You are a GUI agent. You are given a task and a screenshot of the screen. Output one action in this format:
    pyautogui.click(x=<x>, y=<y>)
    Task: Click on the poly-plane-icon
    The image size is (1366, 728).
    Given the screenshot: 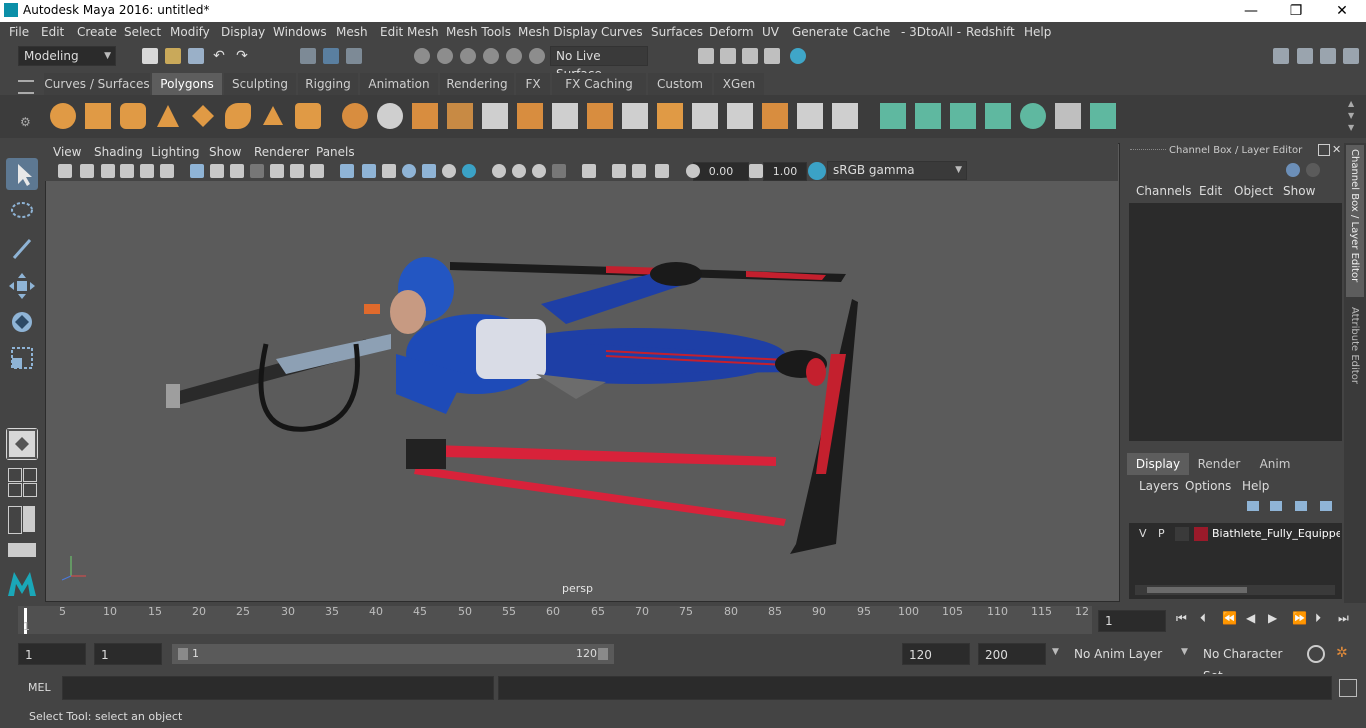 What is the action you would take?
    pyautogui.click(x=203, y=116)
    